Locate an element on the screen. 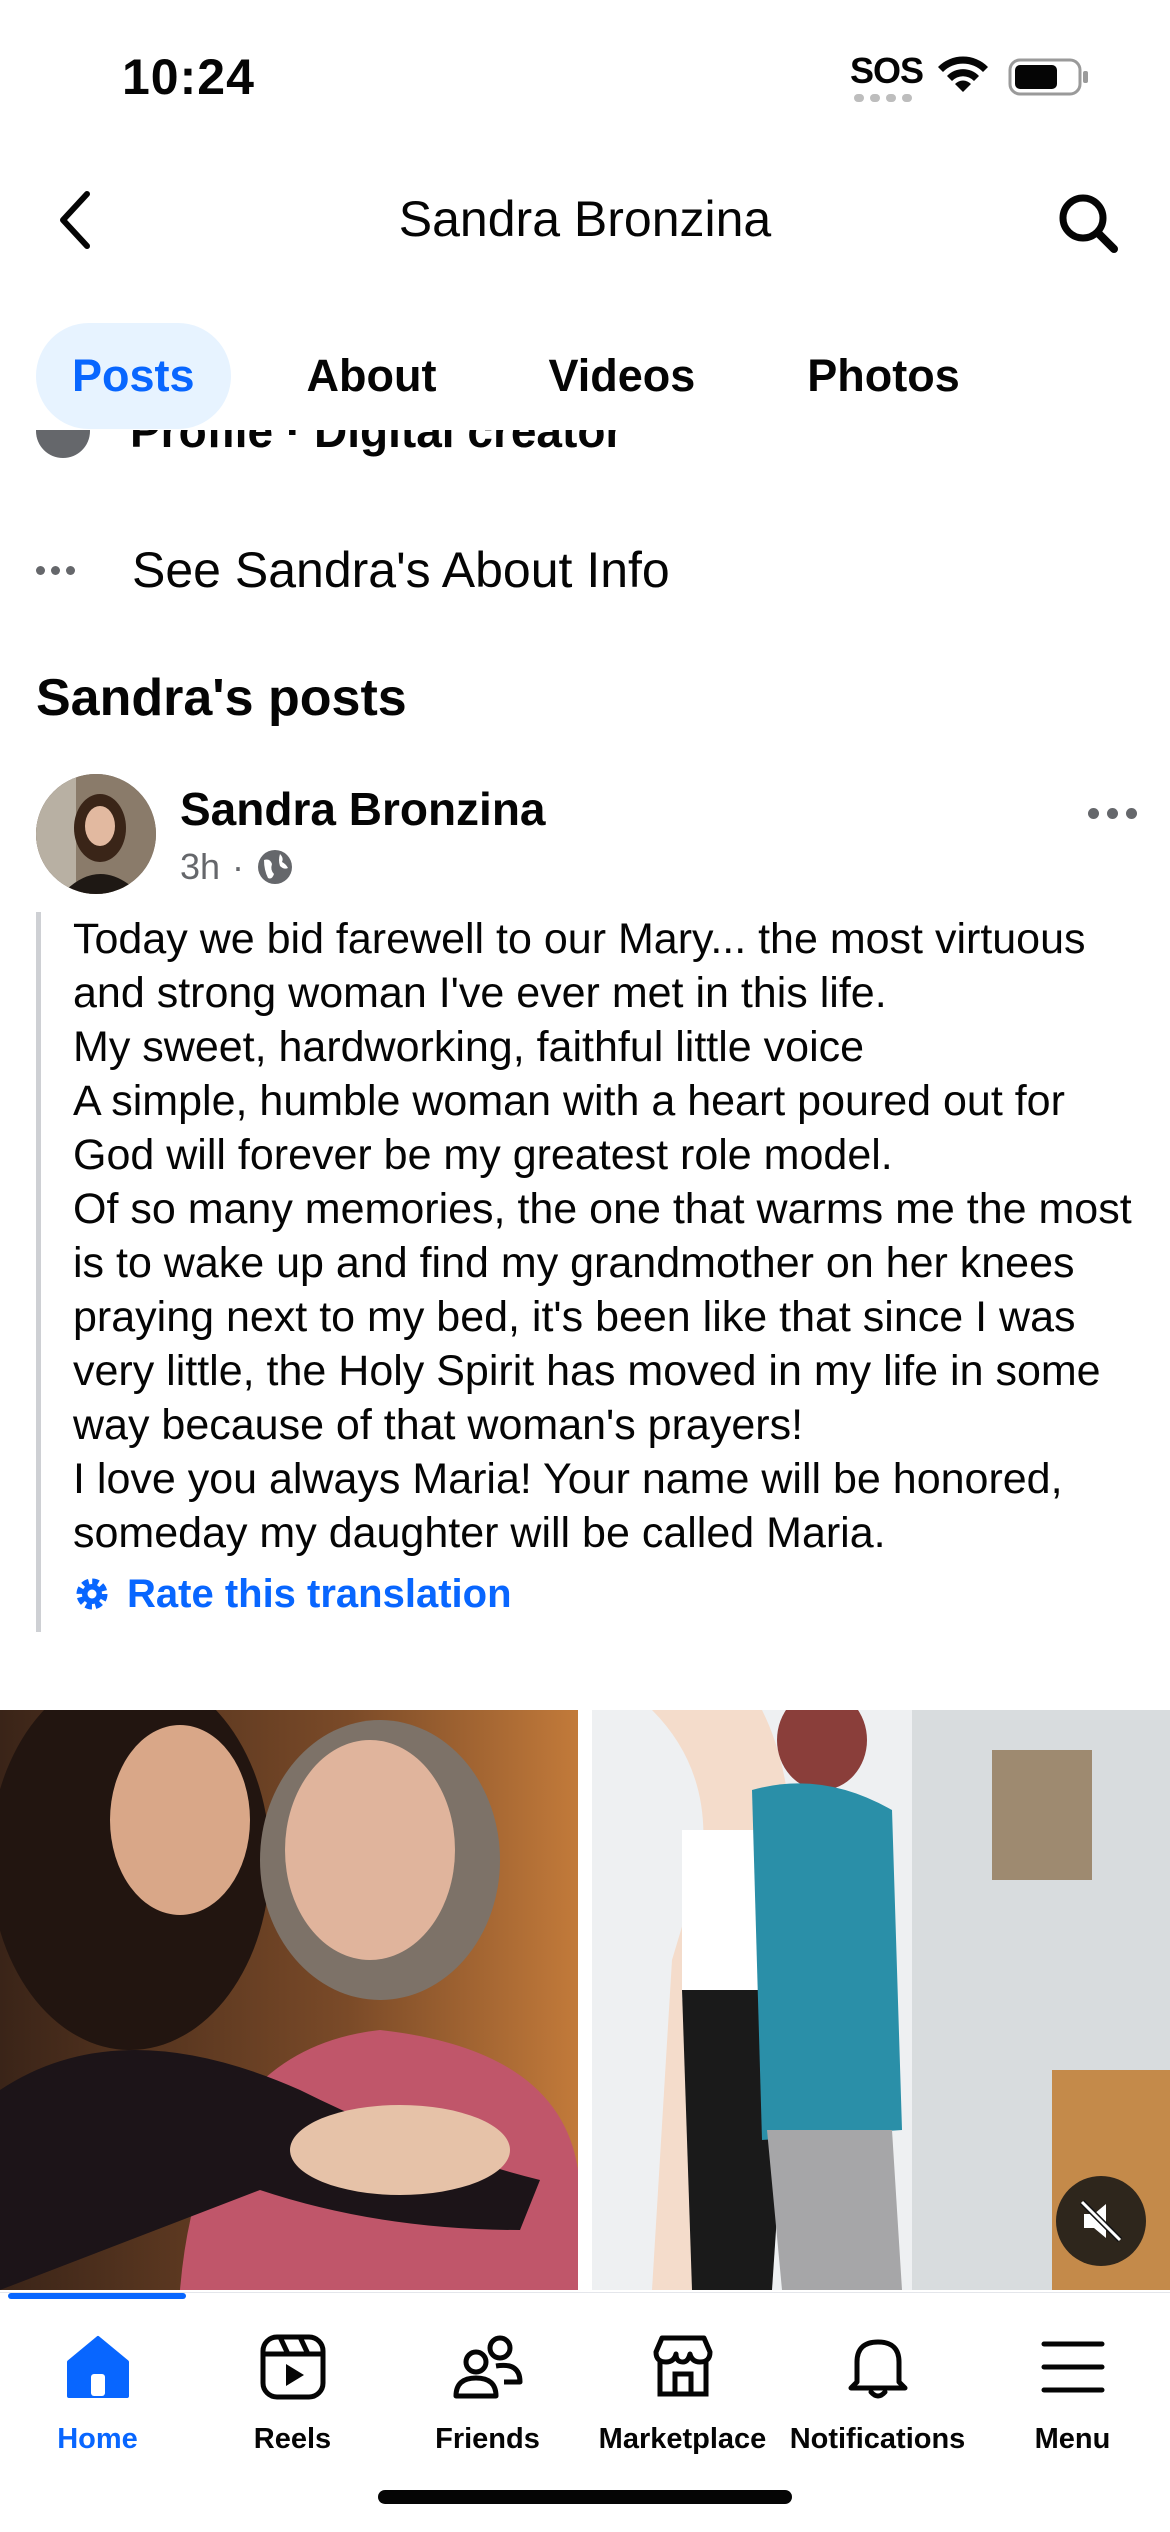 The height and width of the screenshot is (2532, 1170). nav-reels-label: Reels is located at coordinates (292, 2439).